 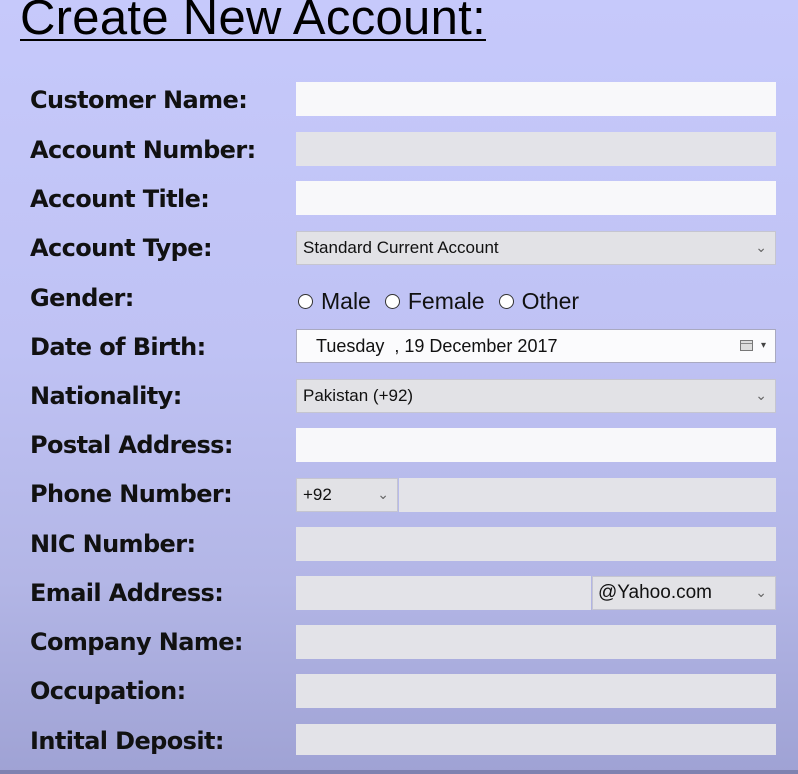 I want to click on phone-code-value: +92, so click(x=317, y=494).